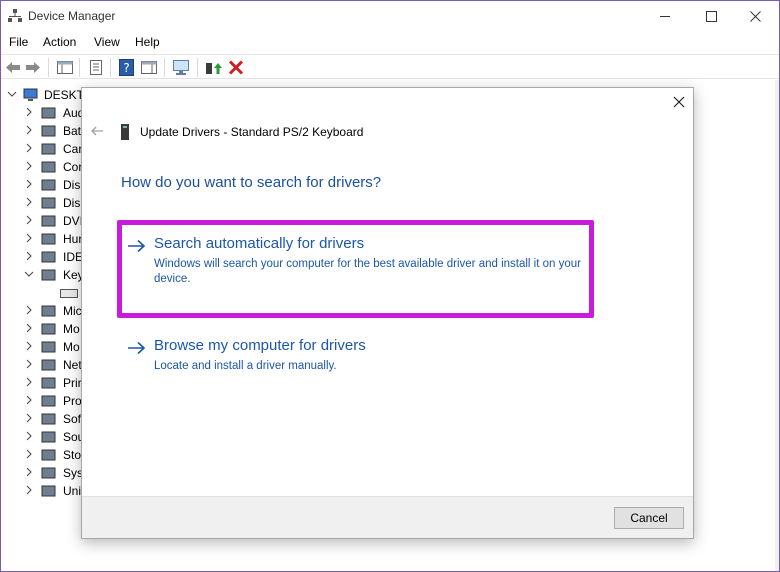  I want to click on tree-item-label: DVI, so click(73, 221).